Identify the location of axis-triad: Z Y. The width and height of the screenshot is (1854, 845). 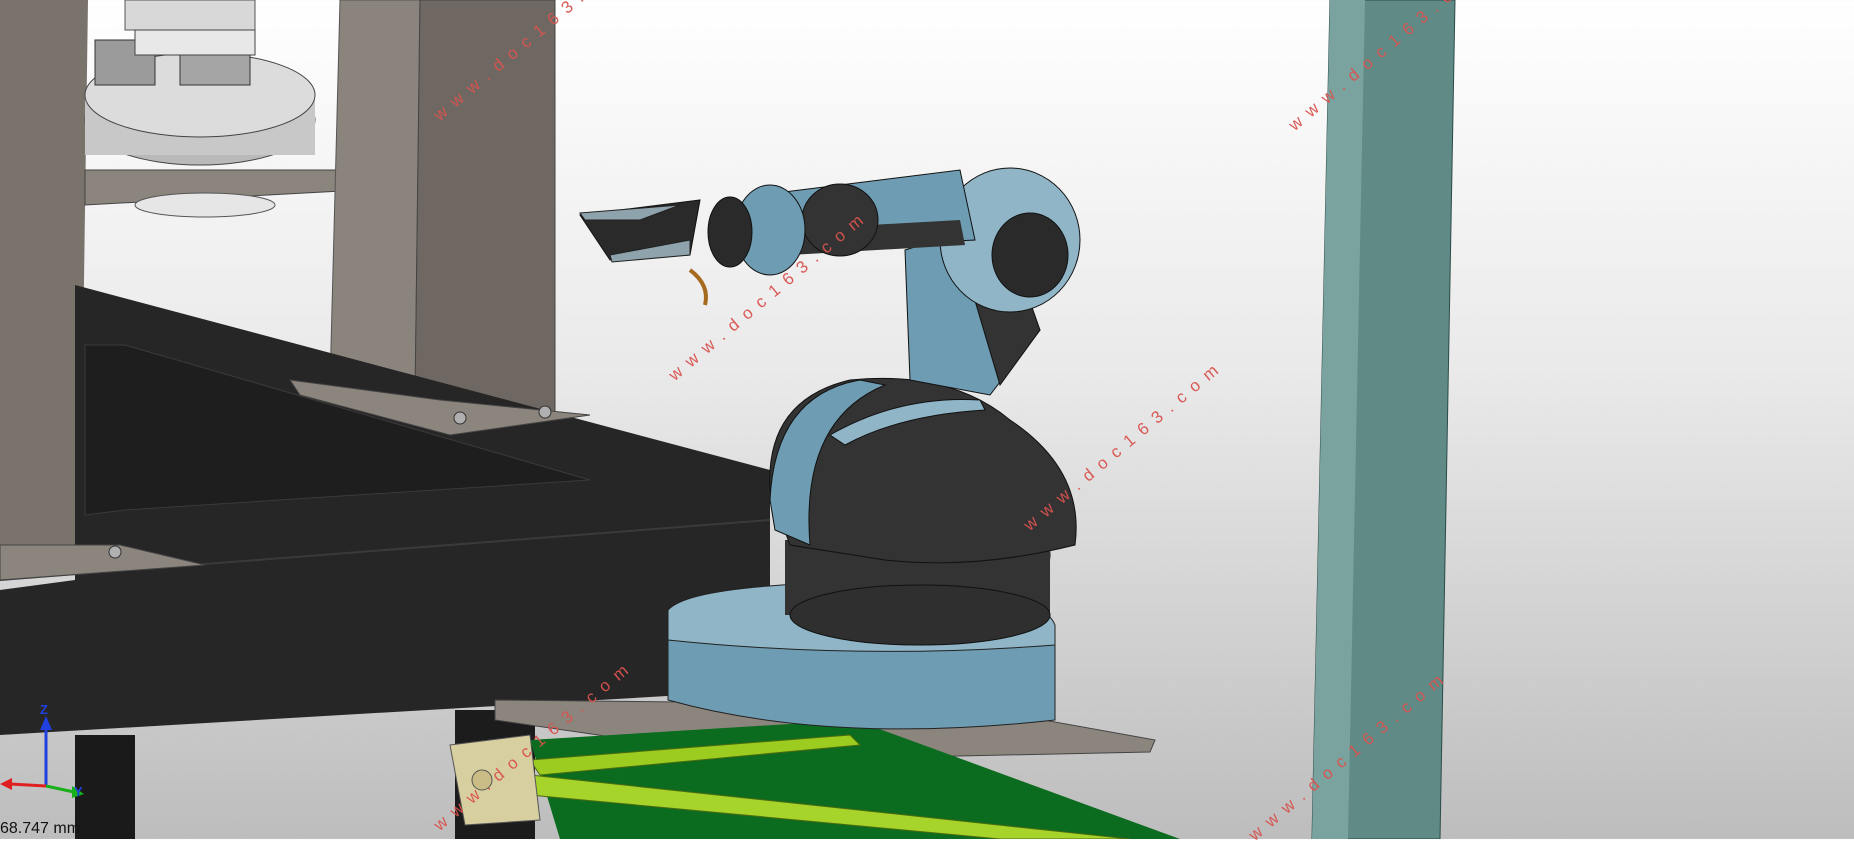
(60, 760).